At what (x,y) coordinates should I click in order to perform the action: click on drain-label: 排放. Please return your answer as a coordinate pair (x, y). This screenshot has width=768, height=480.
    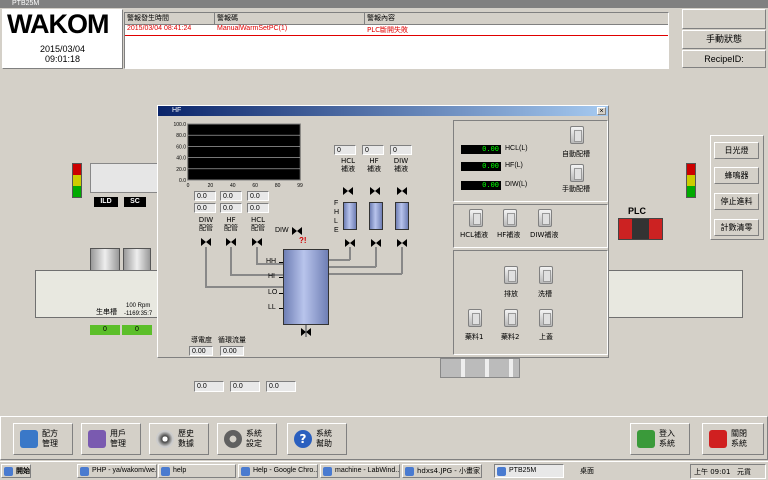
    Looking at the image, I should click on (511, 294).